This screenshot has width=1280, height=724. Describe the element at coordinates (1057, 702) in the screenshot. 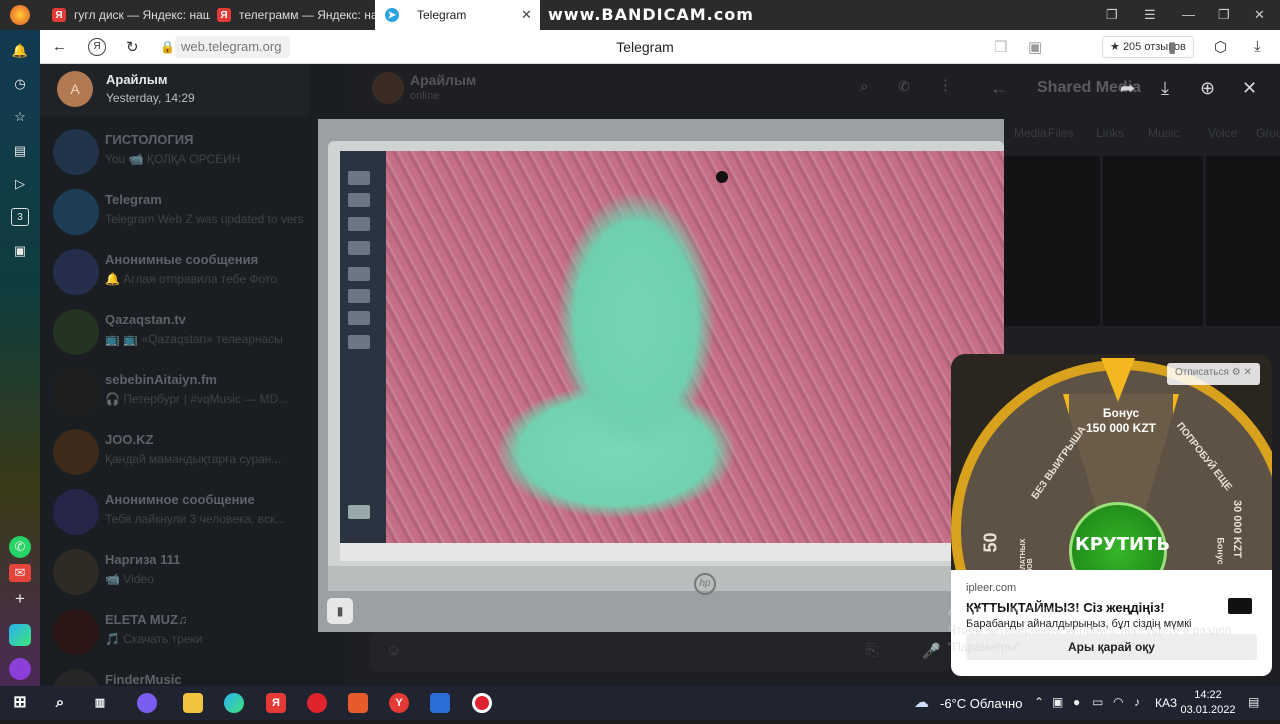

I see `camera-icon: ▣` at that location.